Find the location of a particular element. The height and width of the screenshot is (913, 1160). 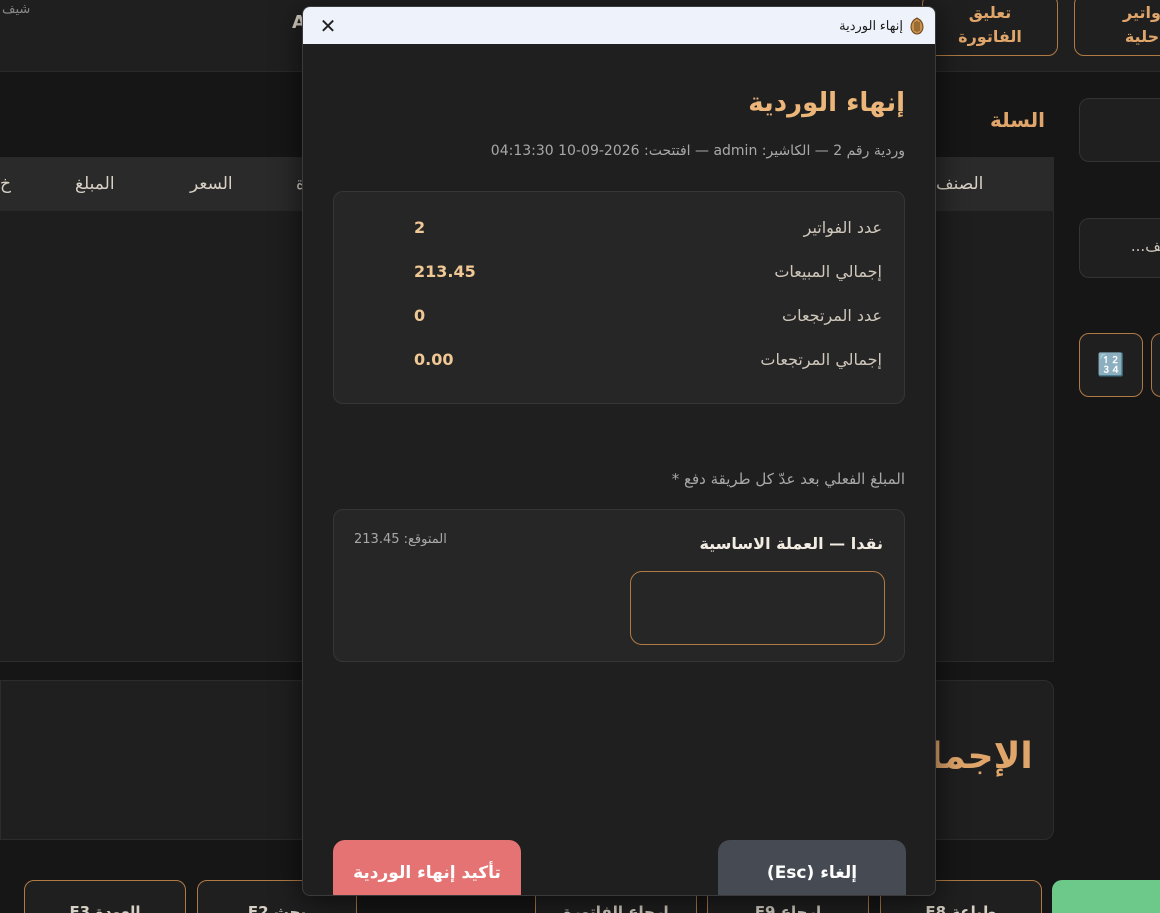

pay-button is located at coordinates (1106, 896).